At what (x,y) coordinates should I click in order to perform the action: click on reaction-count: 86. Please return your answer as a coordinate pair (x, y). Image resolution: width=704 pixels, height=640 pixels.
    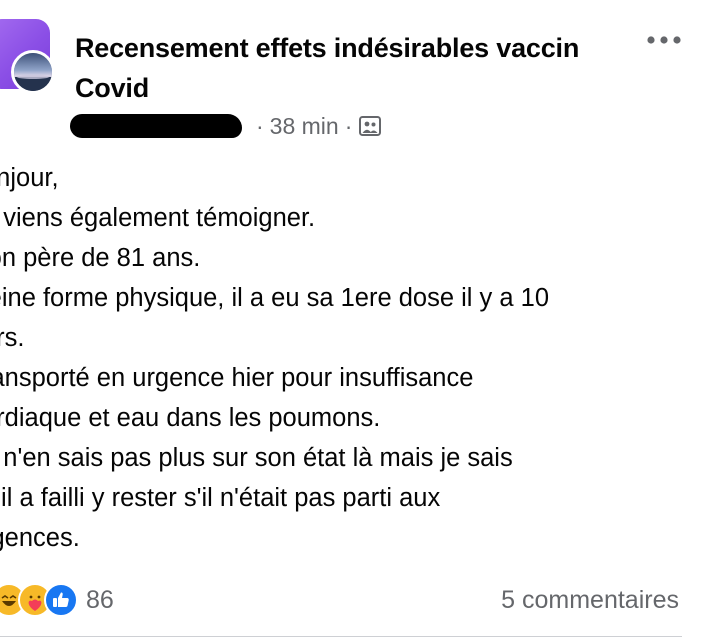
    Looking at the image, I should click on (100, 599).